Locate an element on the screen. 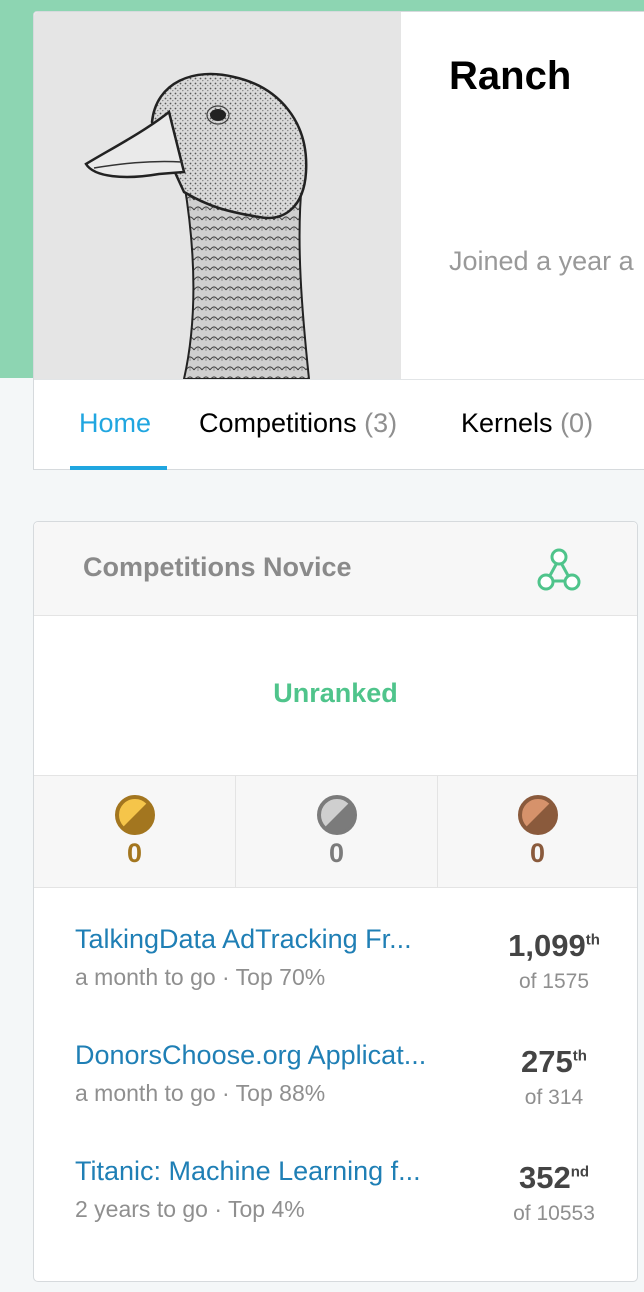  competition-rank: 1,099th is located at coordinates (554, 946).